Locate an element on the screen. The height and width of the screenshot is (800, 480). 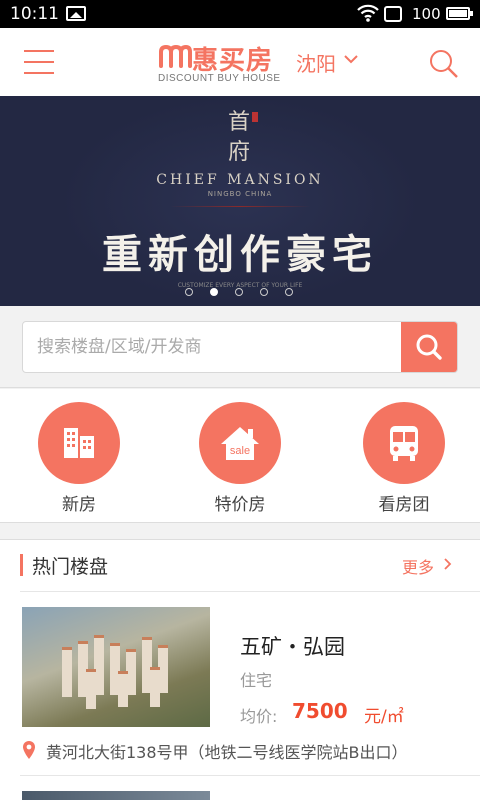
bus-icon is located at coordinates (404, 443).